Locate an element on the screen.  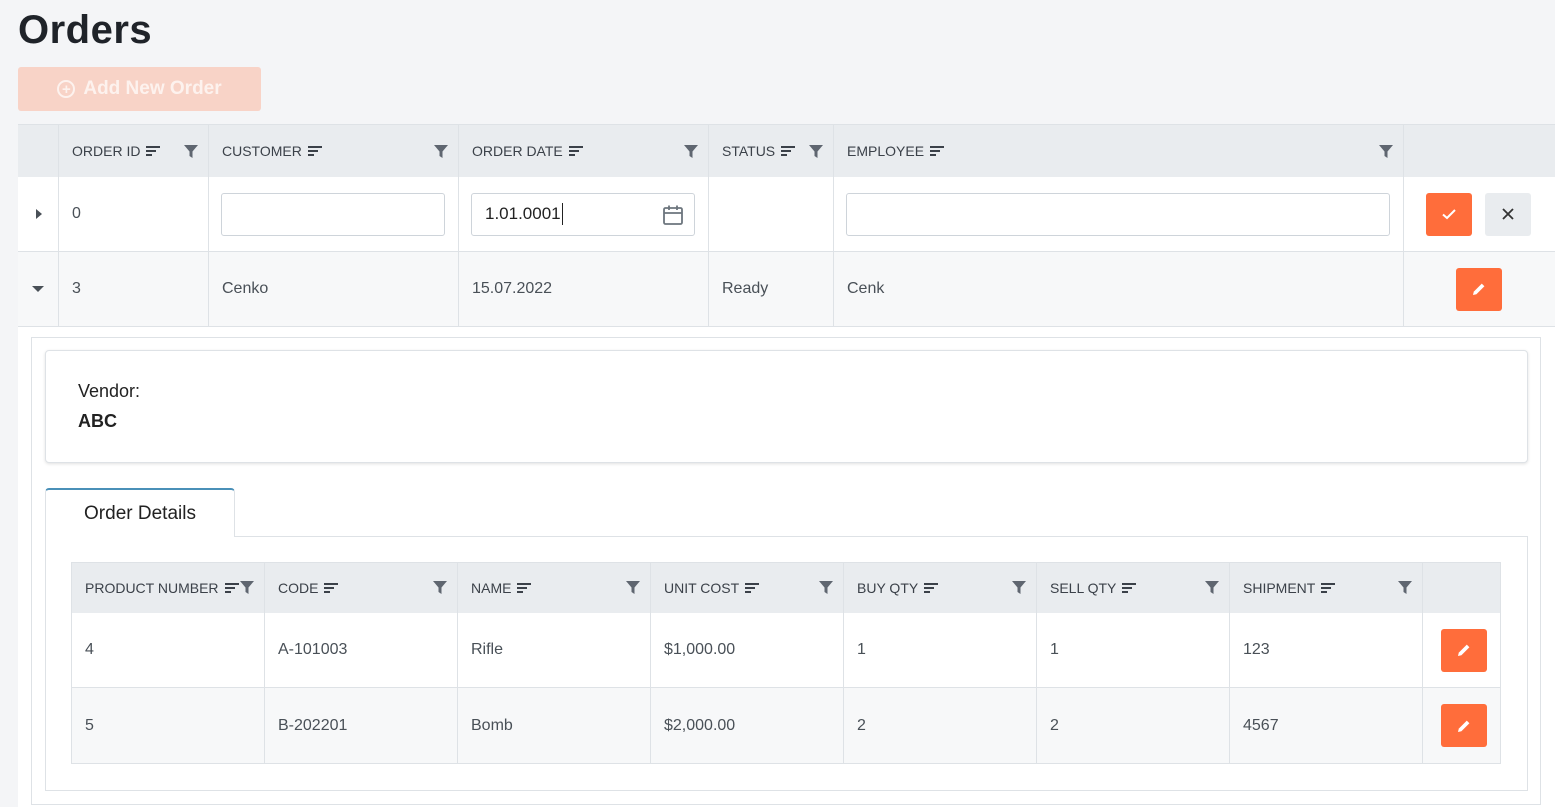
order-date-value: 15.07.2022 is located at coordinates (512, 288).